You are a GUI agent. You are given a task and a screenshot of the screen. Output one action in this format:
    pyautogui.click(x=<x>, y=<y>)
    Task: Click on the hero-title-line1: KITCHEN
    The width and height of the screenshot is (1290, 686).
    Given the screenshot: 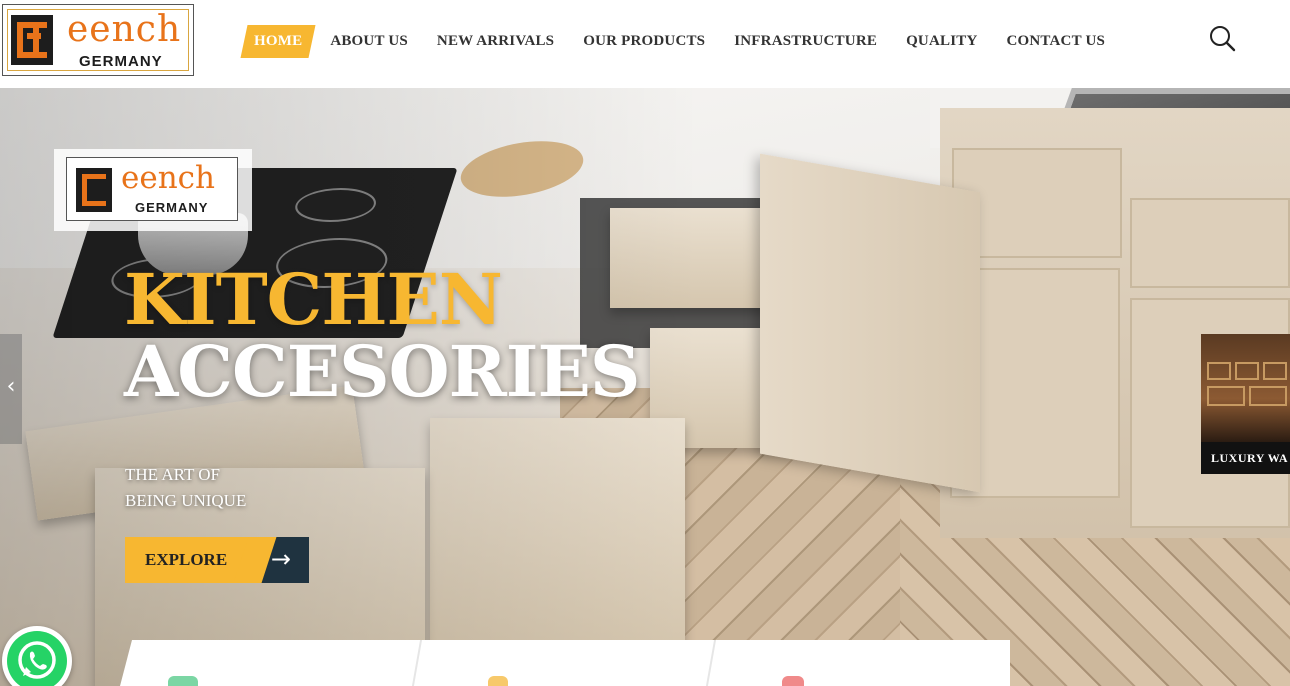 What is the action you would take?
    pyautogui.click(x=313, y=299)
    